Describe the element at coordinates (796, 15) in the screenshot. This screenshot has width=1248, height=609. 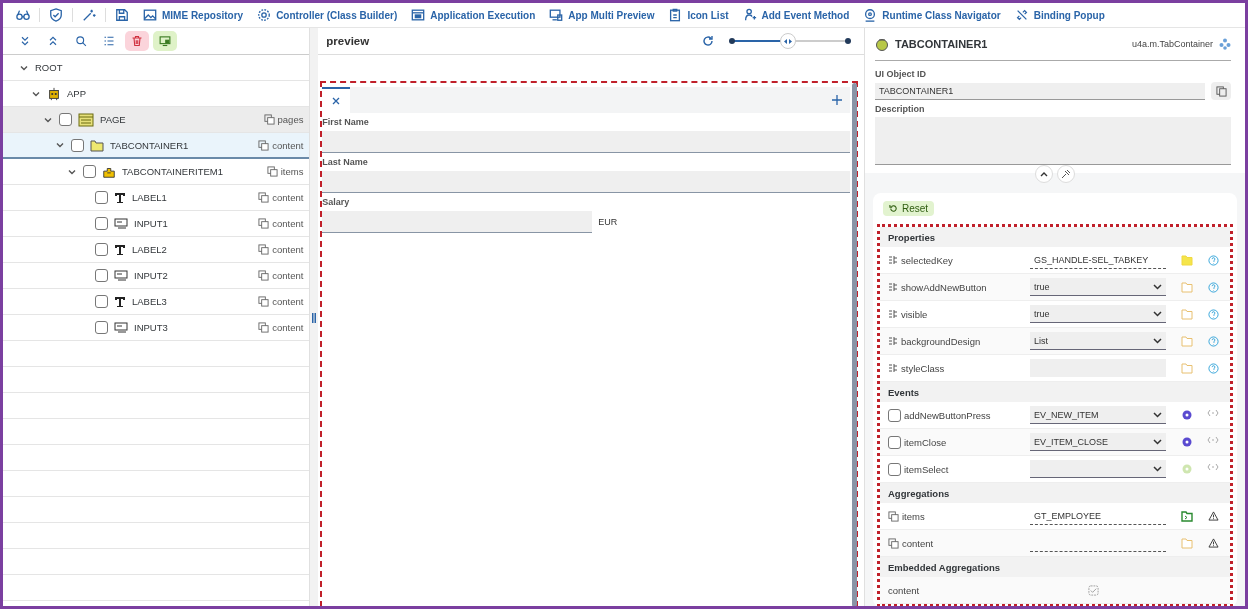
I see `toolbar-button: Add Event Method` at that location.